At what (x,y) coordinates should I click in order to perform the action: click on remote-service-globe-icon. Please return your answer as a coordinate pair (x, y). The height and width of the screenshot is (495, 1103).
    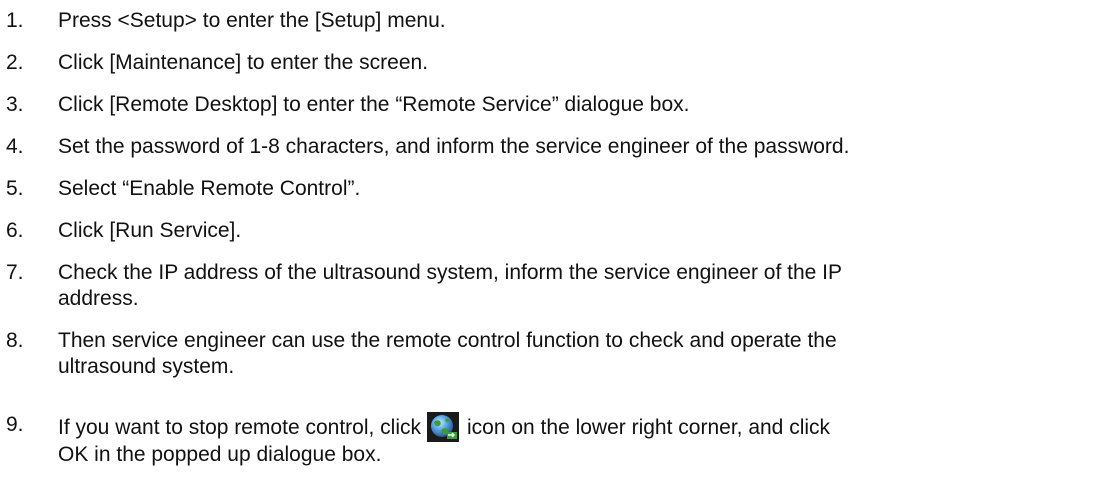
    Looking at the image, I should click on (443, 427).